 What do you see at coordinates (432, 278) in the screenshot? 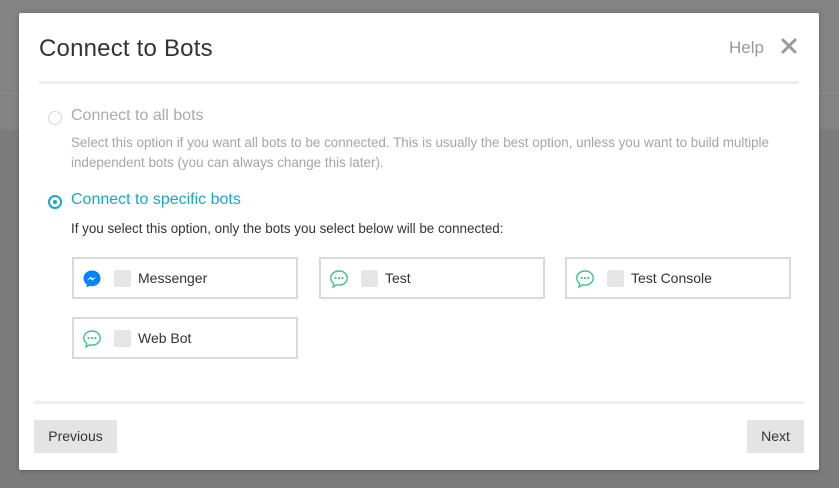
I see `bot-card-test: Test` at bounding box center [432, 278].